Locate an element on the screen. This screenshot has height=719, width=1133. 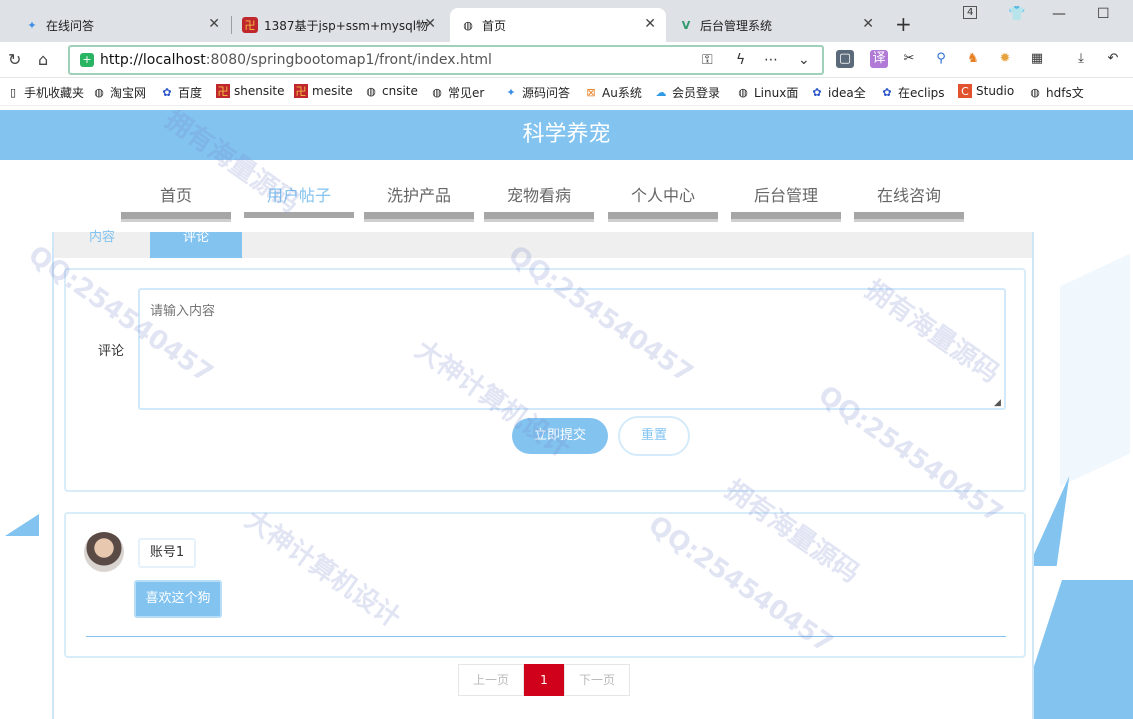
bookmark-item: ◍ Linux面 is located at coordinates (767, 92).